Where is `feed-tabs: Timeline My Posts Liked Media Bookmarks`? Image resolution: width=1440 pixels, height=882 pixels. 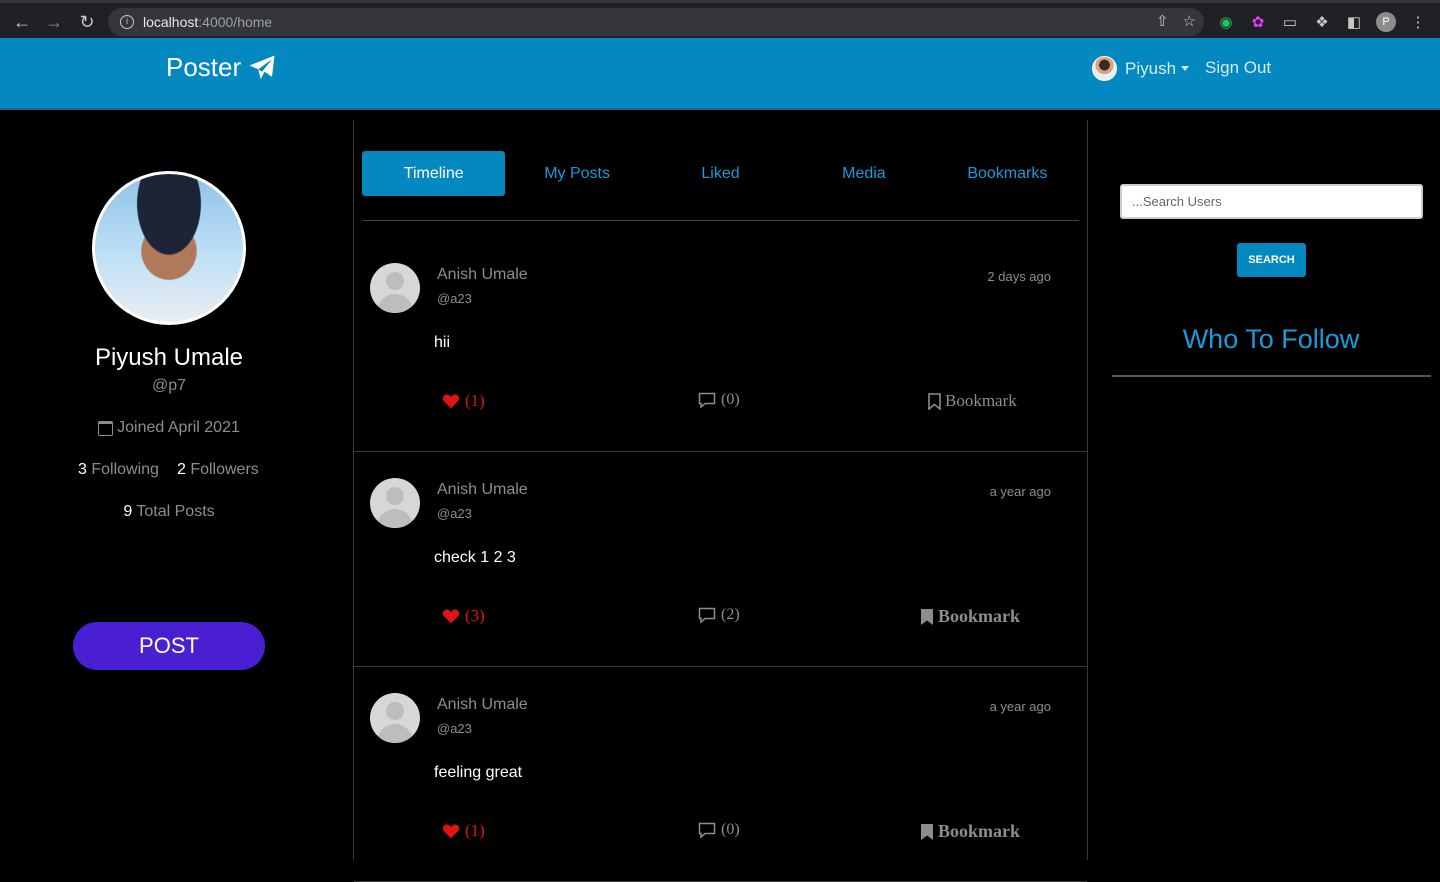
feed-tabs: Timeline My Posts Liked Media Bookmarks is located at coordinates (720, 173).